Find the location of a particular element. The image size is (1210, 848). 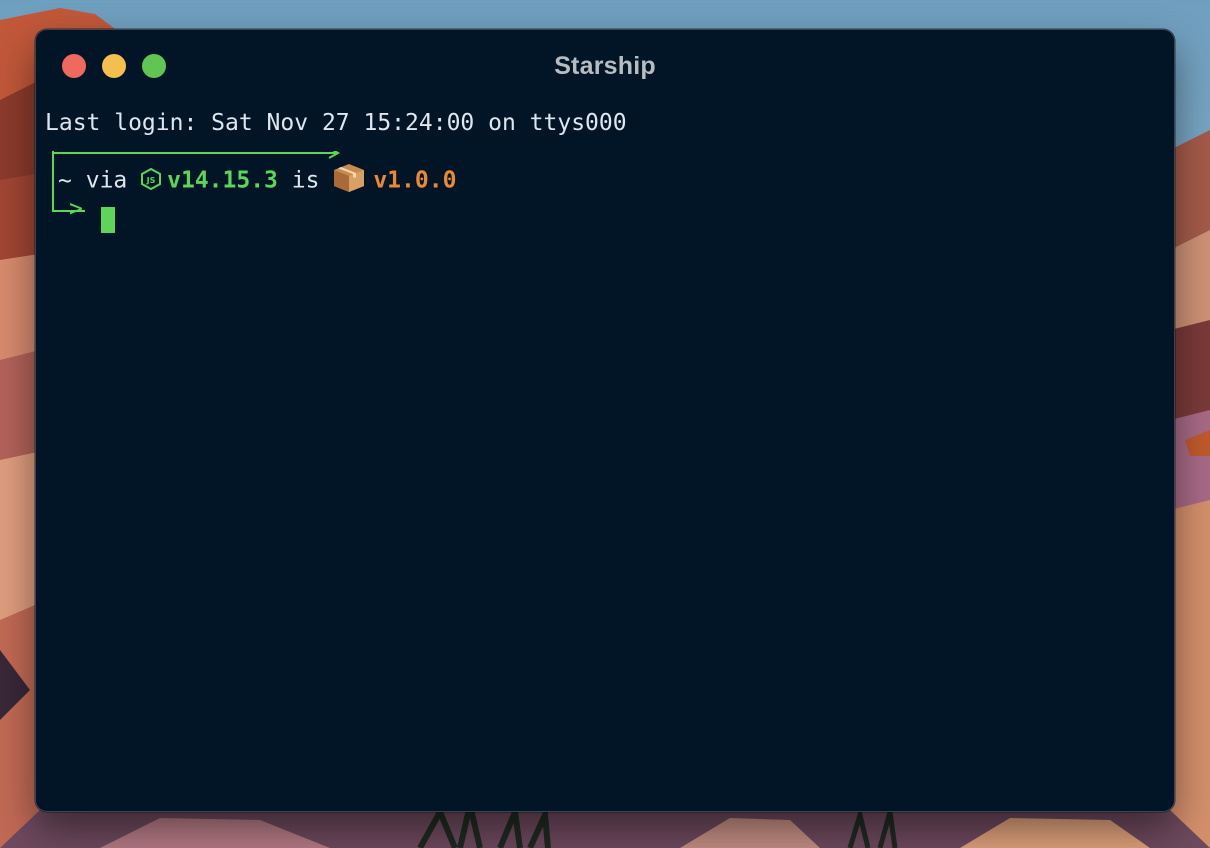

is-label: is is located at coordinates (305, 180).